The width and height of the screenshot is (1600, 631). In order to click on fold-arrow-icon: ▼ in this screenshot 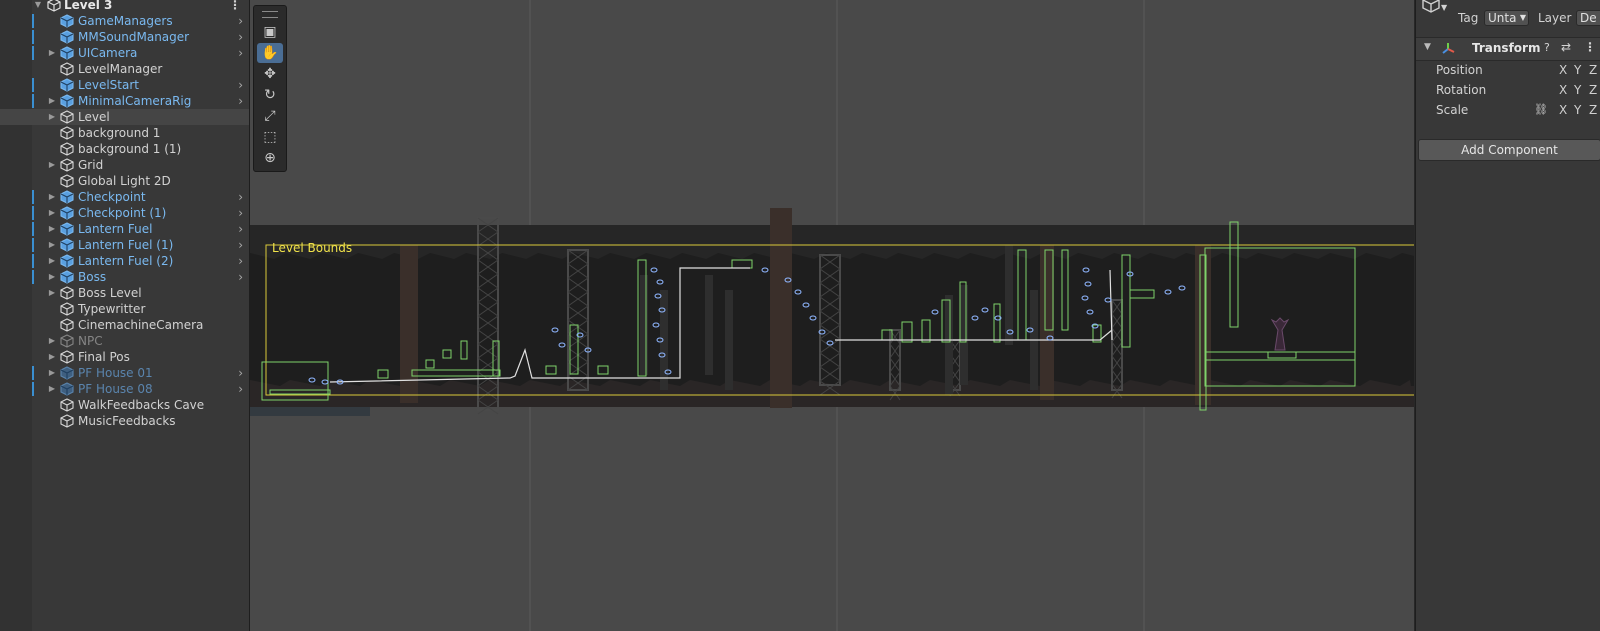, I will do `click(38, 6)`.